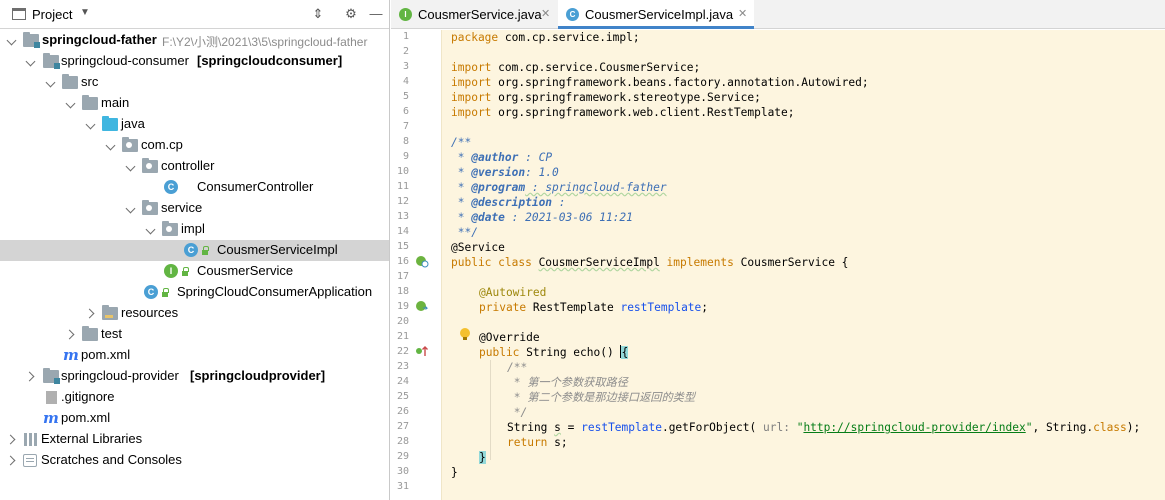 This screenshot has width=1165, height=500. Describe the element at coordinates (454, 472) in the screenshot. I see `code-line: }` at that location.